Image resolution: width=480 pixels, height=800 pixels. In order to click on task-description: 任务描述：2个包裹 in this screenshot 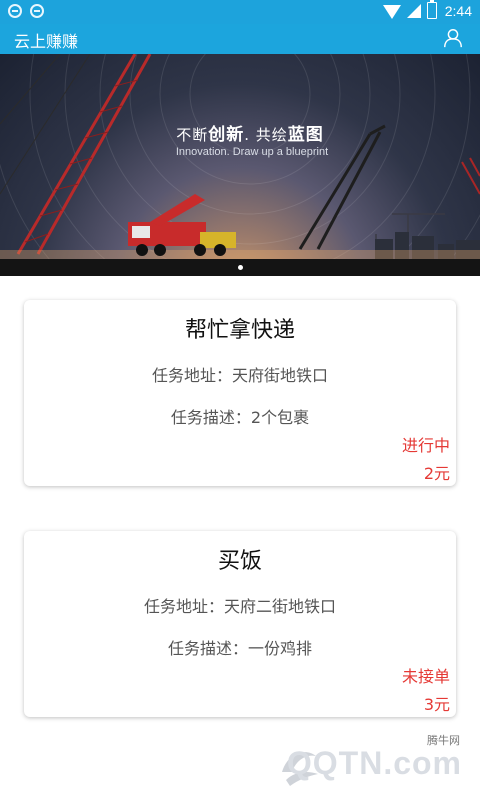, I will do `click(240, 417)`.